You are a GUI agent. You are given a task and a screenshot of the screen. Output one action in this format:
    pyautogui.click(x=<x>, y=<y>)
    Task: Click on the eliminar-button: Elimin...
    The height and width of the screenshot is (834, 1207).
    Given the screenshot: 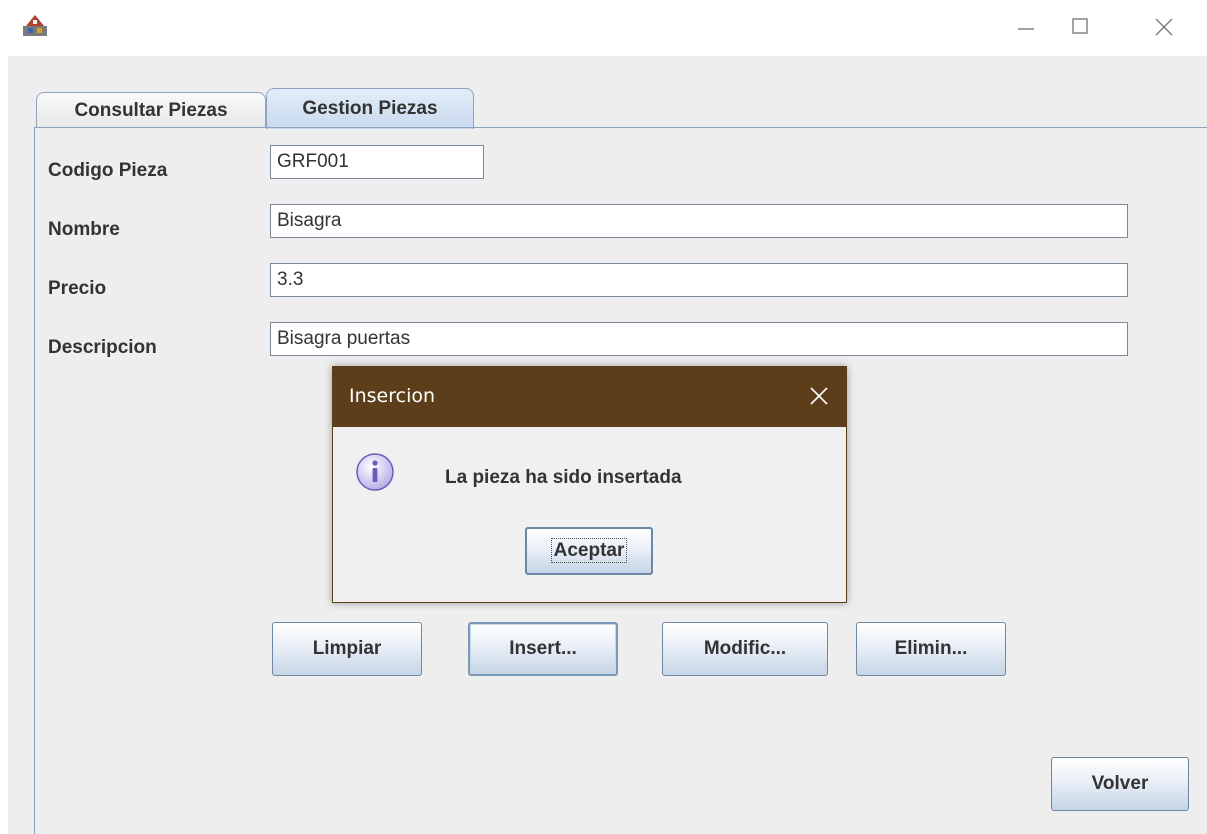 What is the action you would take?
    pyautogui.click(x=931, y=649)
    